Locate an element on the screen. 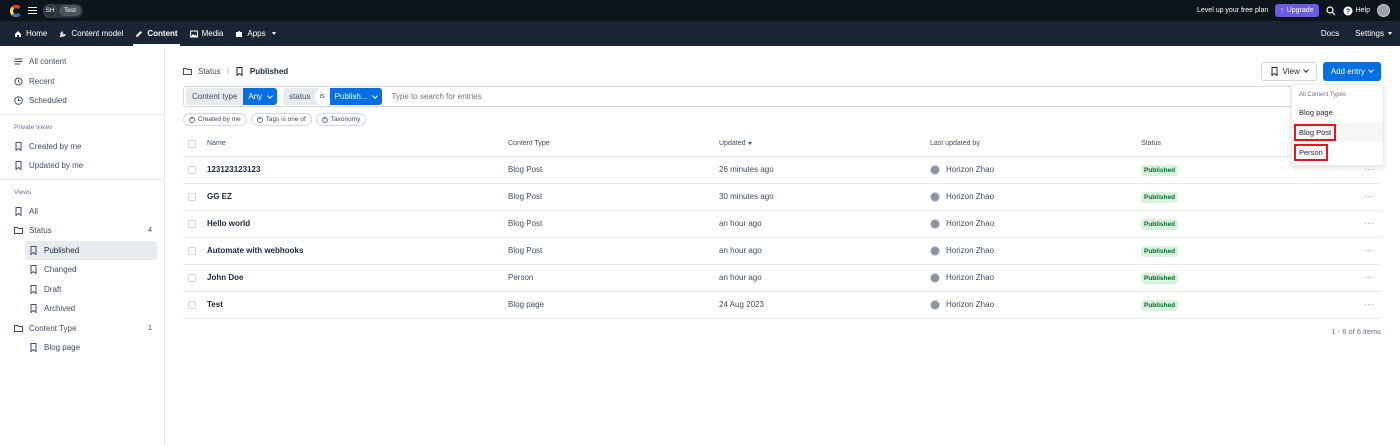 This screenshot has height=445, width=1400. folder-count: 4 is located at coordinates (150, 231).